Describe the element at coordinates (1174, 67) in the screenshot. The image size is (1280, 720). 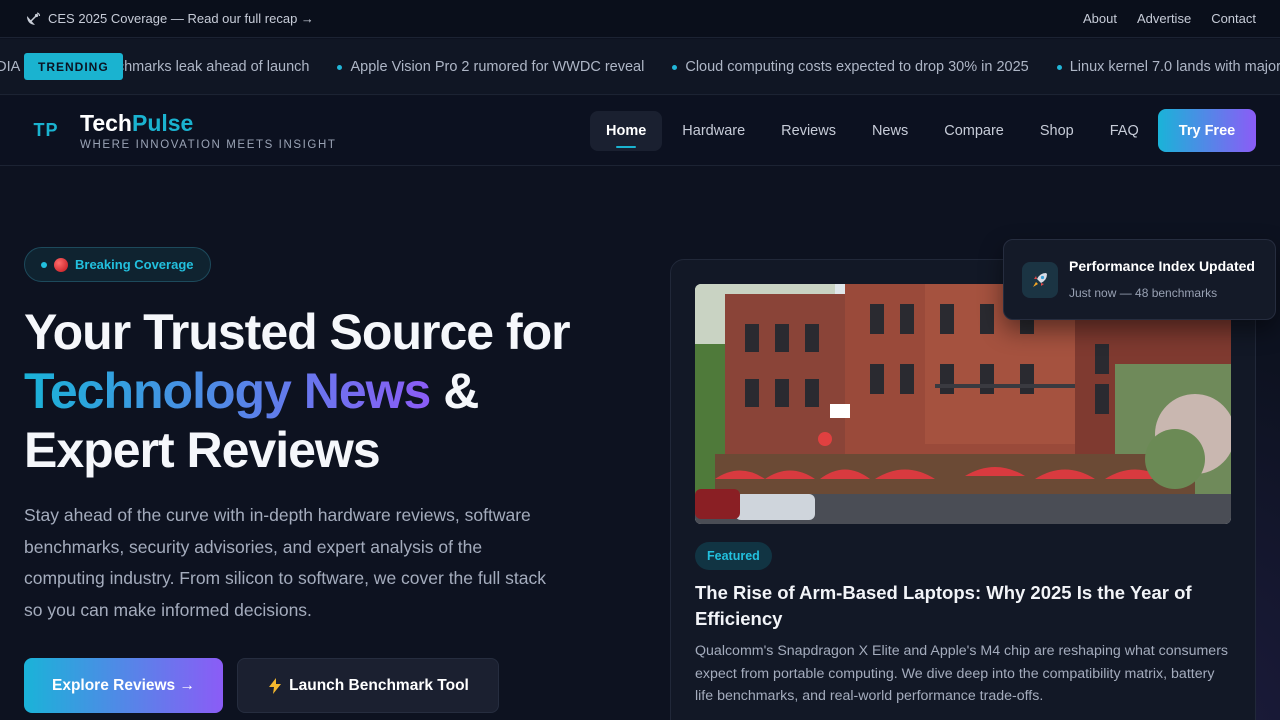
I see `ticker-item-text: Linux kernel 7.0 lands with major` at that location.